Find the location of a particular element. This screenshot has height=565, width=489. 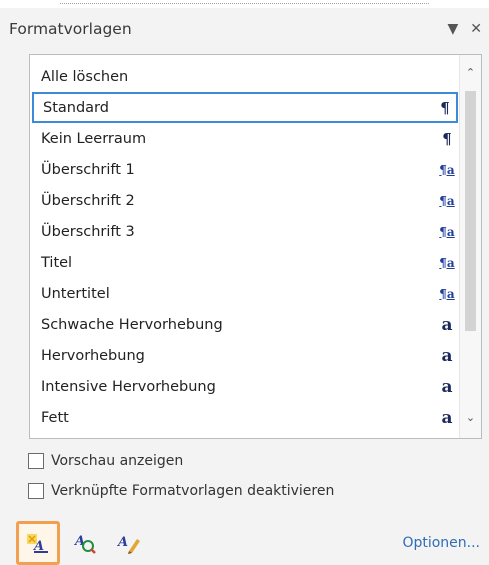

style-inspector-icon: A is located at coordinates (84, 544).